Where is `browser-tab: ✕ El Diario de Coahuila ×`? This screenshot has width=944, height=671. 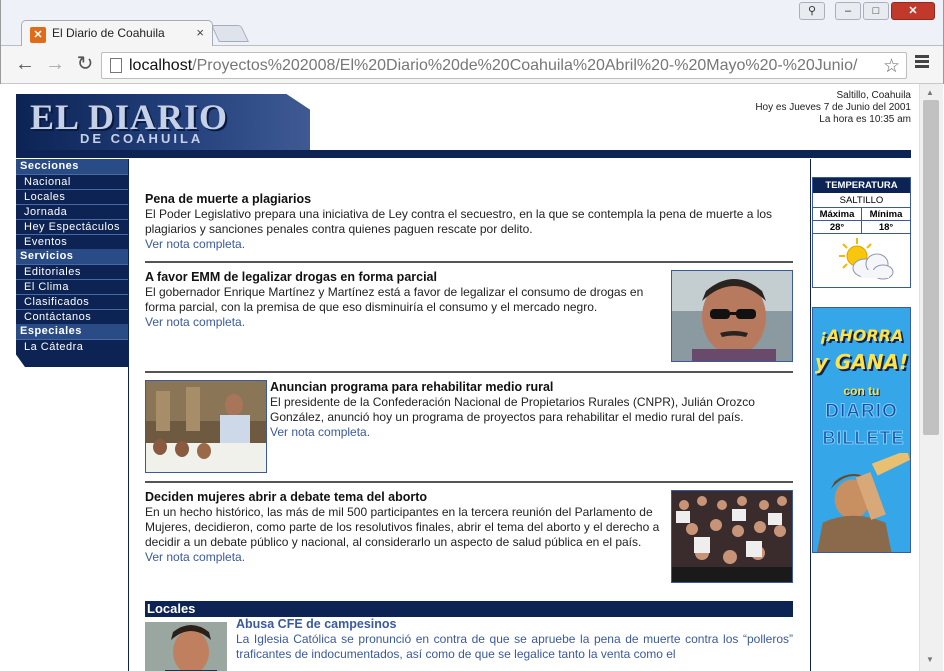 browser-tab: ✕ El Diario de Coahuila × is located at coordinates (117, 33).